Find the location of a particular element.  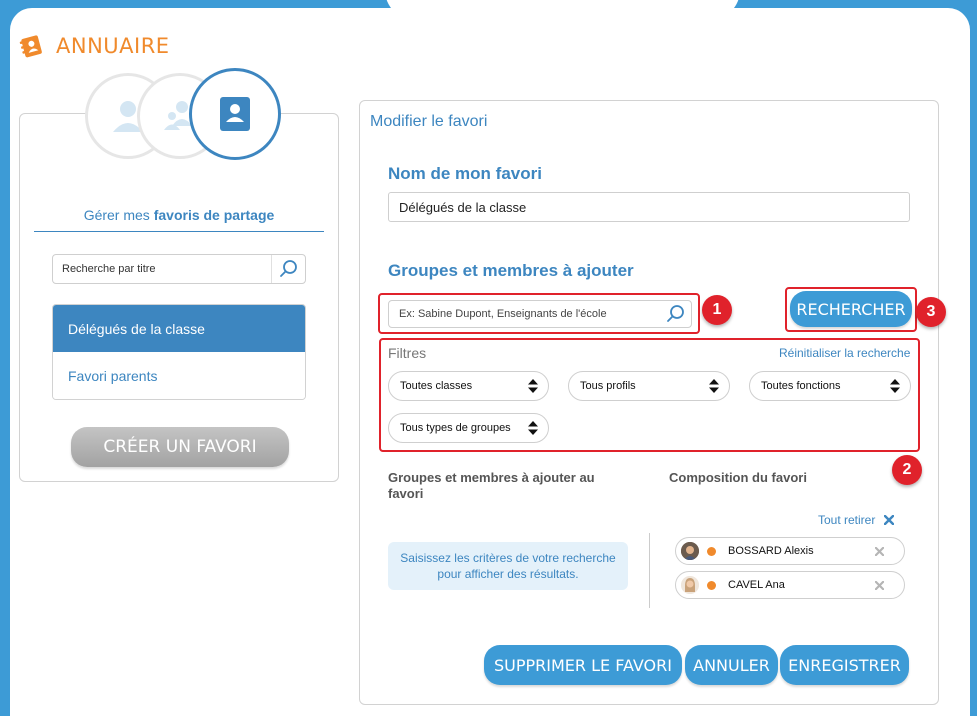

member-search-box is located at coordinates (540, 314).